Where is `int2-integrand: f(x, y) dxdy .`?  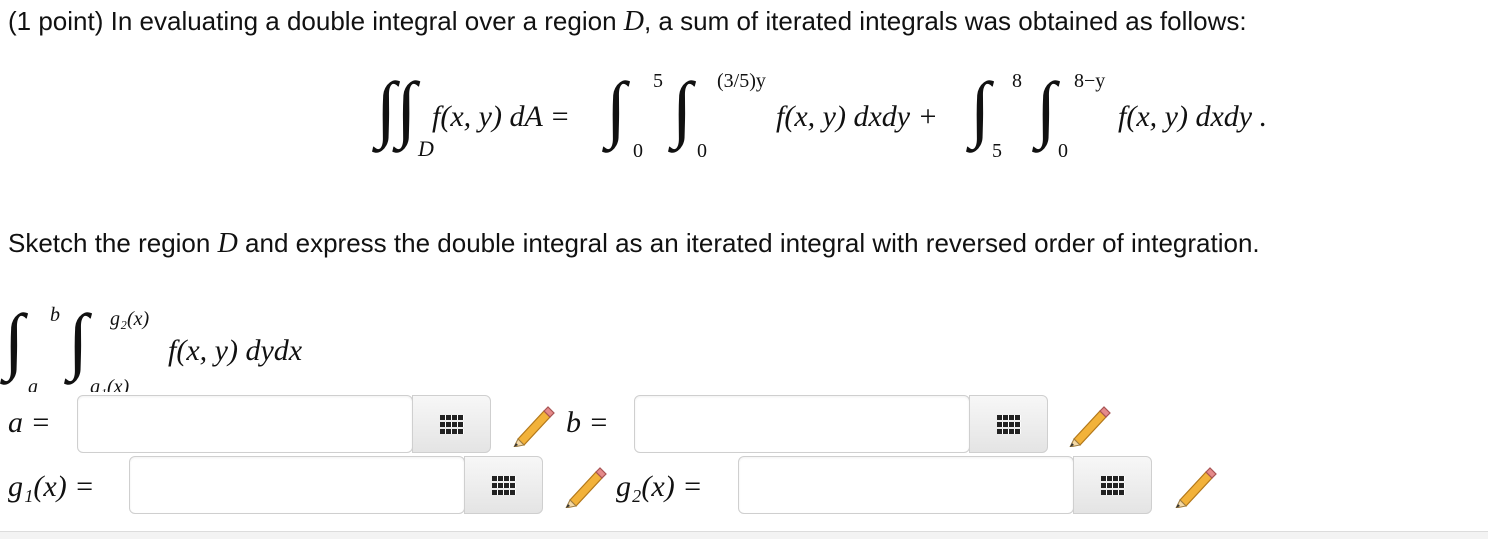 int2-integrand: f(x, y) dxdy . is located at coordinates (1193, 116).